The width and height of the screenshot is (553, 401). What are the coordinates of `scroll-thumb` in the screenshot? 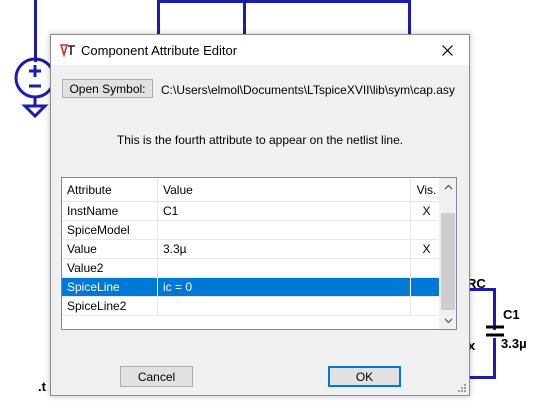 It's located at (448, 261).